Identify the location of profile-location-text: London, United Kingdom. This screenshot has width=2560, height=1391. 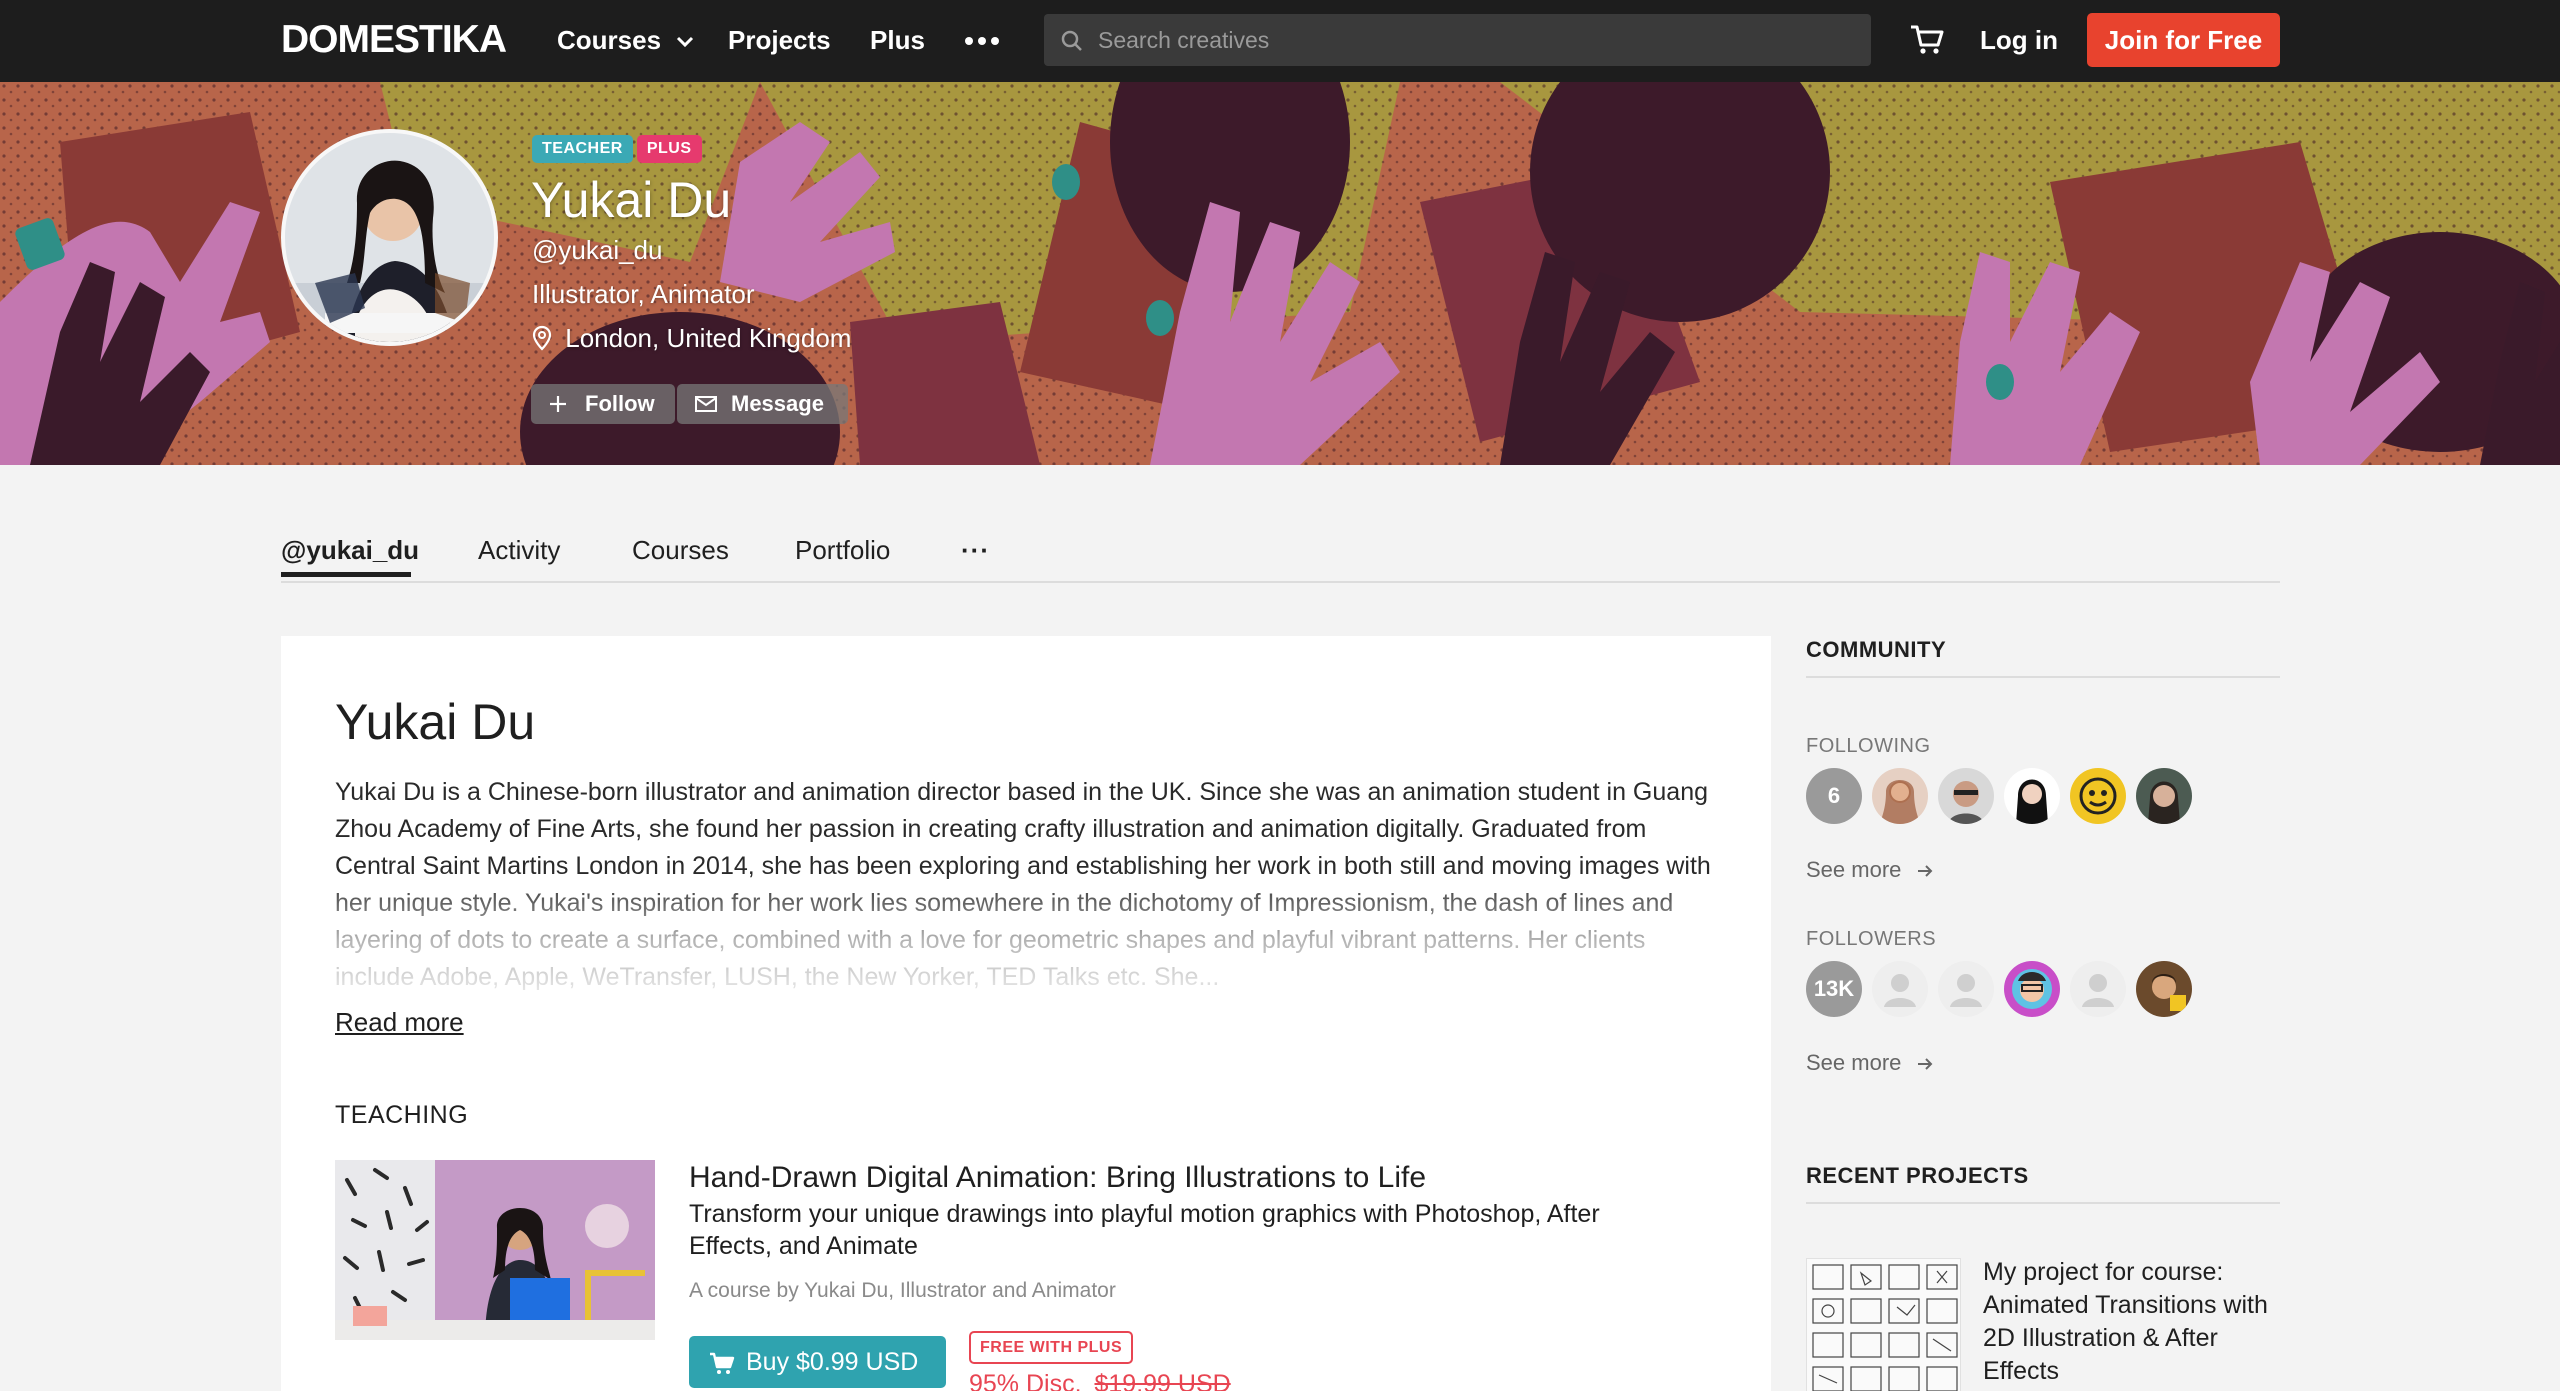
(708, 338).